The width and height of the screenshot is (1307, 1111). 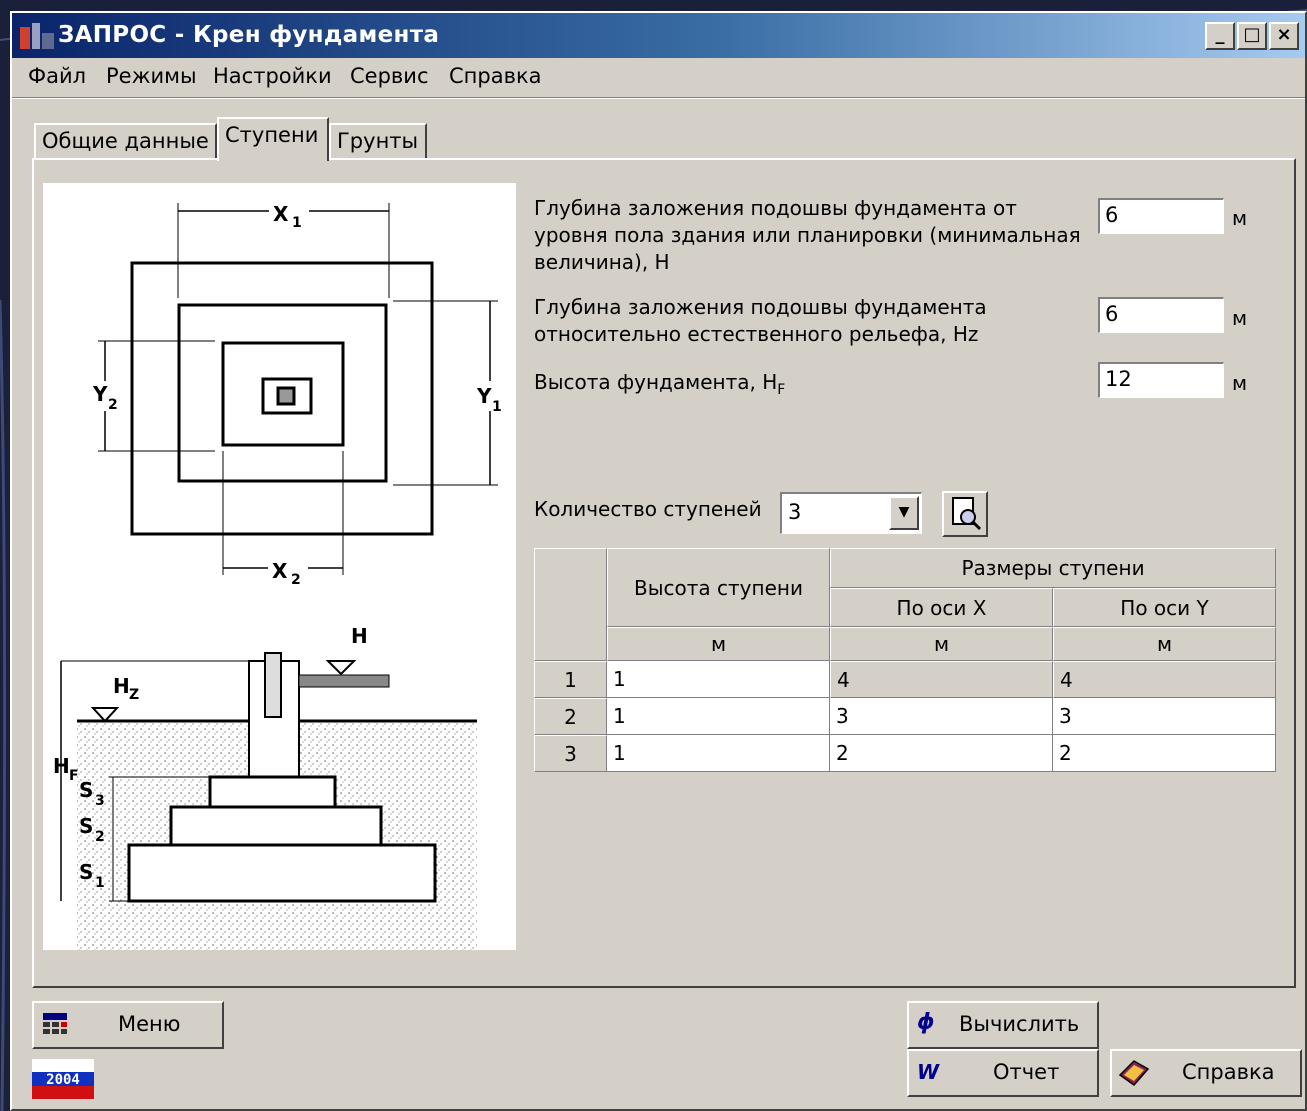 What do you see at coordinates (1164, 644) in the screenshot?
I see `unit-y: м` at bounding box center [1164, 644].